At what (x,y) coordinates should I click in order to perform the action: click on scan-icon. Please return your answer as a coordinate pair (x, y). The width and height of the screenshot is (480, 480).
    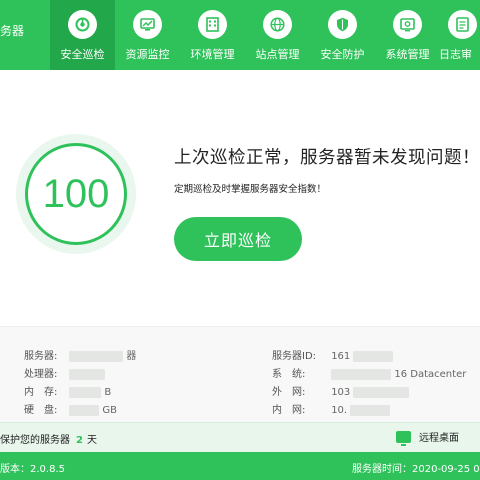
    Looking at the image, I should click on (82, 24).